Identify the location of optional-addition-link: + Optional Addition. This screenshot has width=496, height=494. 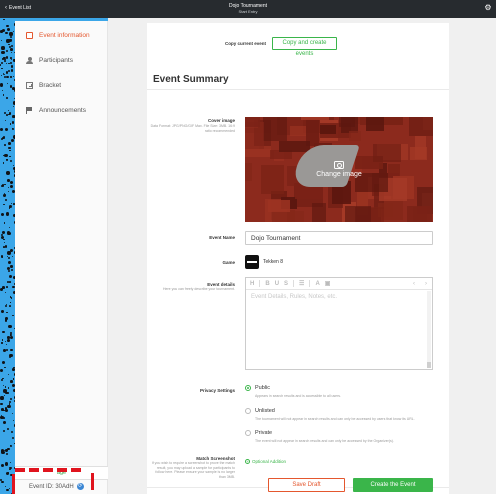
(265, 461).